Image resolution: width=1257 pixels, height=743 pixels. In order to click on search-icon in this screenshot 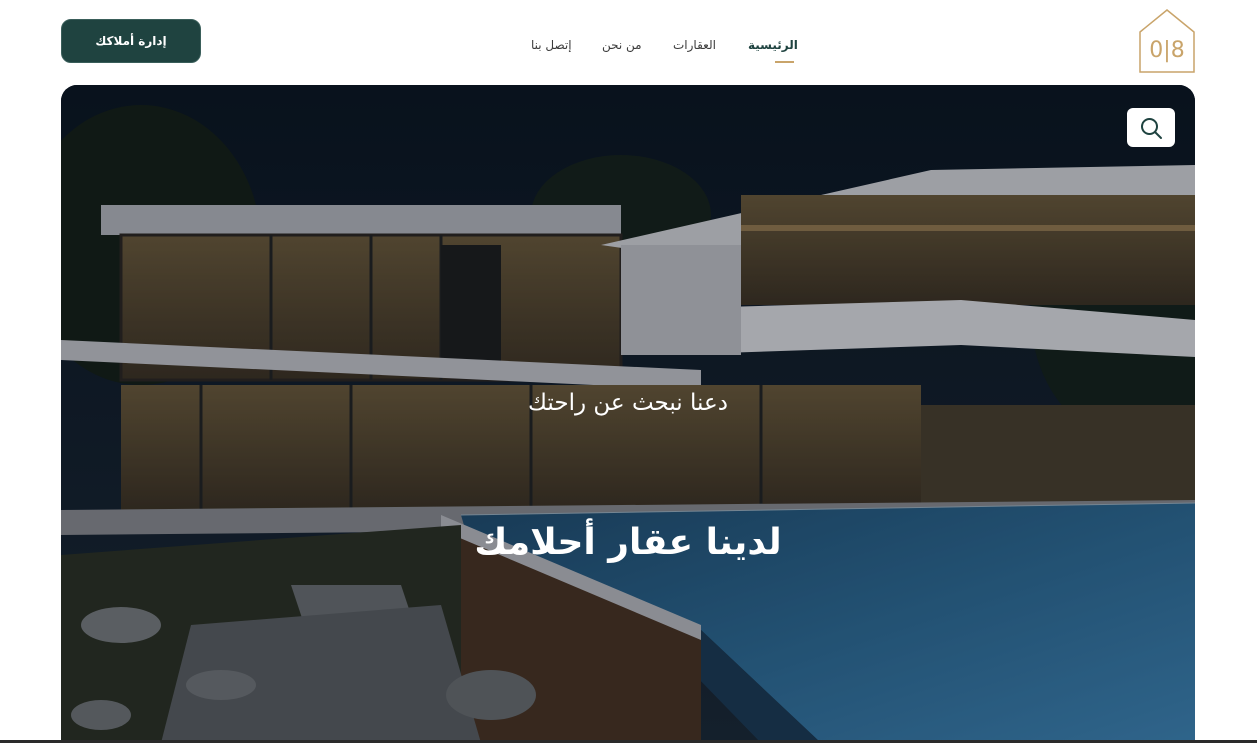, I will do `click(1151, 128)`.